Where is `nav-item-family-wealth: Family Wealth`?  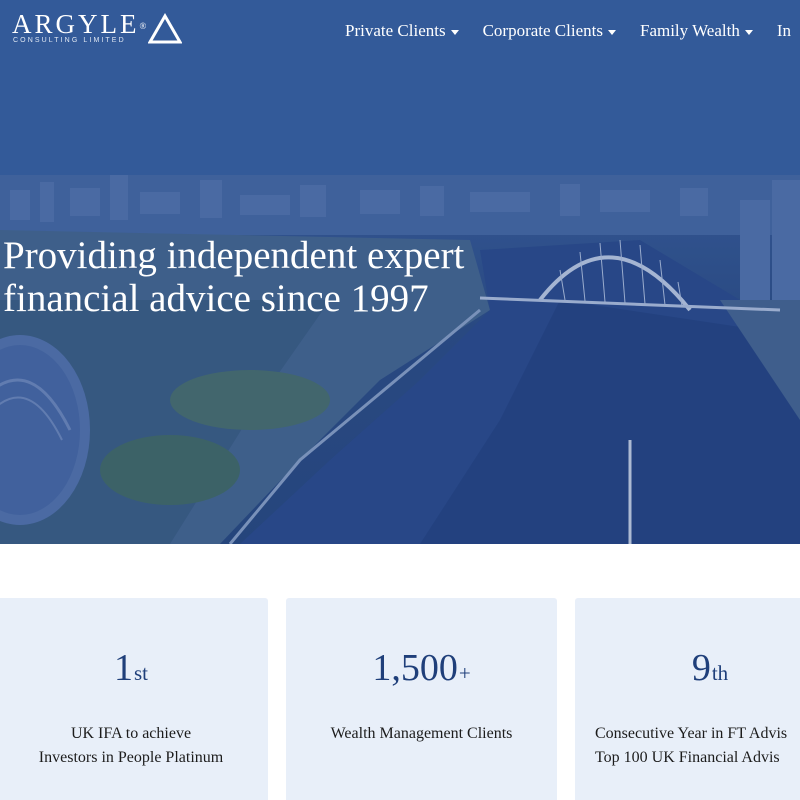
nav-item-family-wealth: Family Wealth is located at coordinates (696, 31).